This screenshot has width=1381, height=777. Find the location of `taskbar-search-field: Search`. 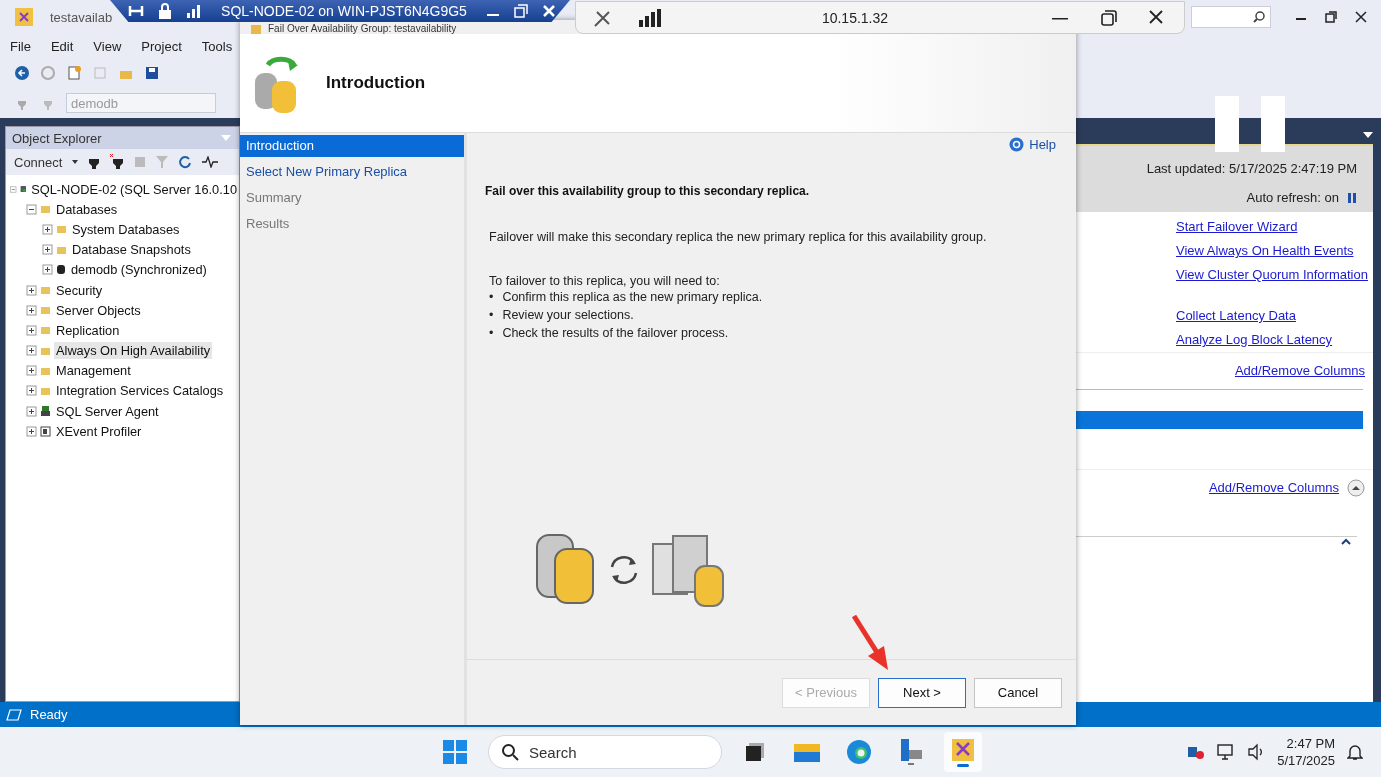

taskbar-search-field: Search is located at coordinates (605, 752).